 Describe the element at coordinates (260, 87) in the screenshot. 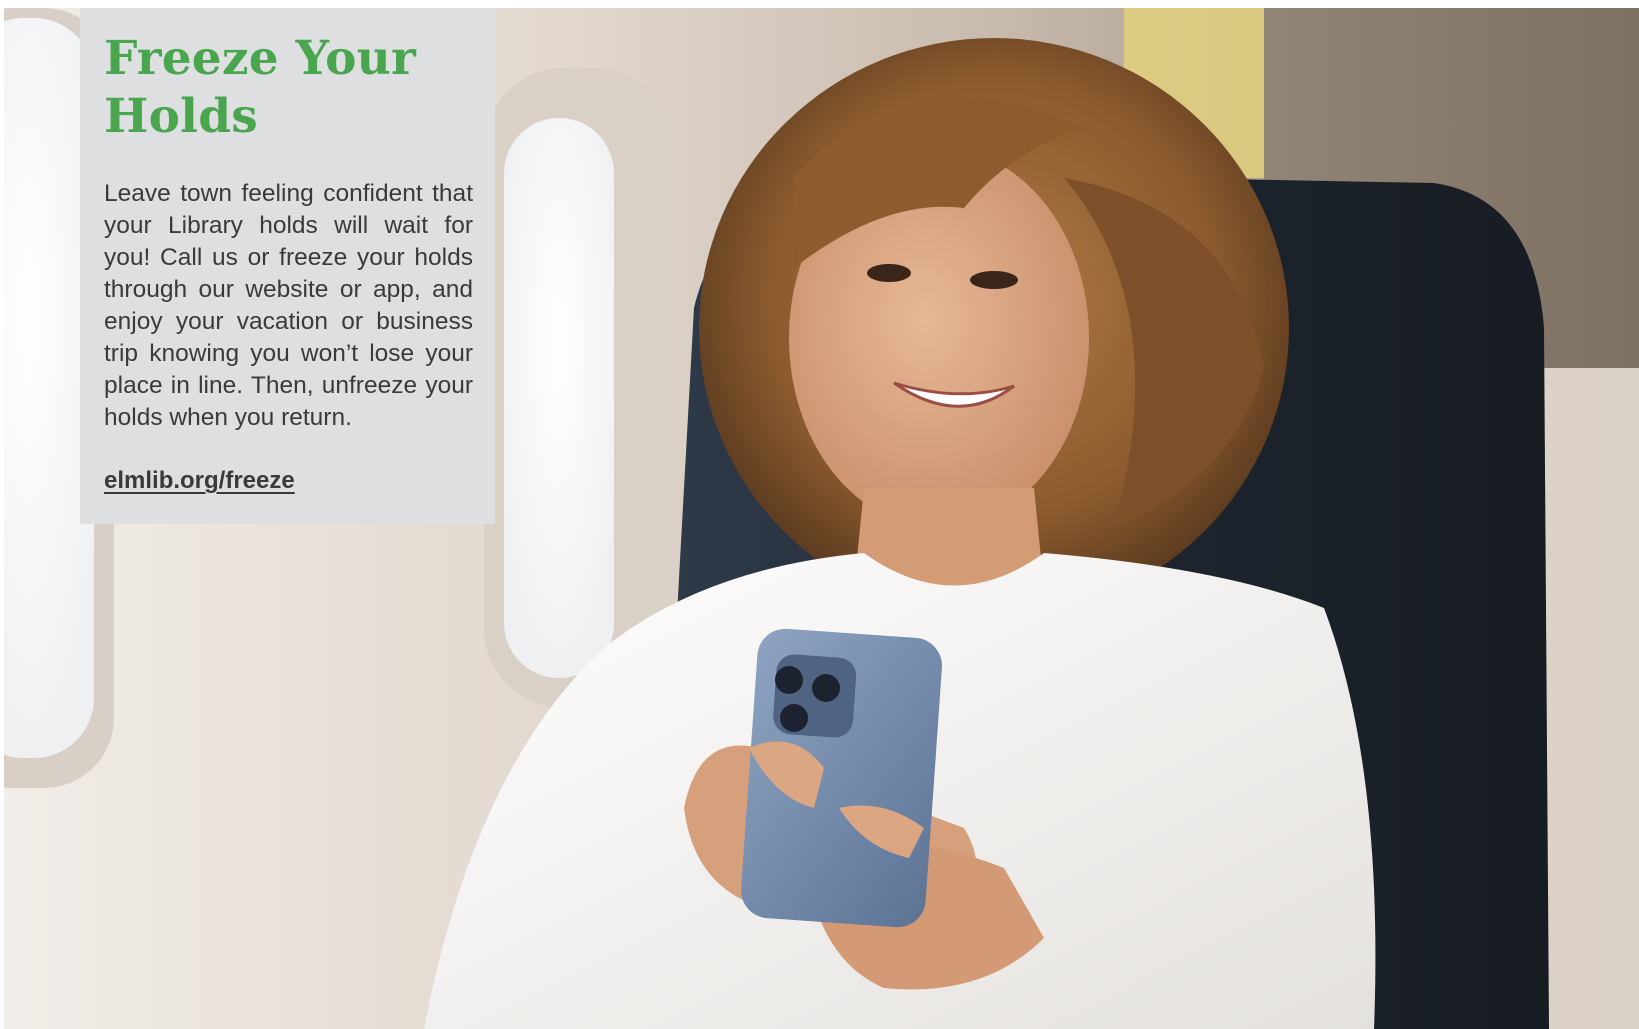

I see `panel-title: Freeze Your Holds` at that location.